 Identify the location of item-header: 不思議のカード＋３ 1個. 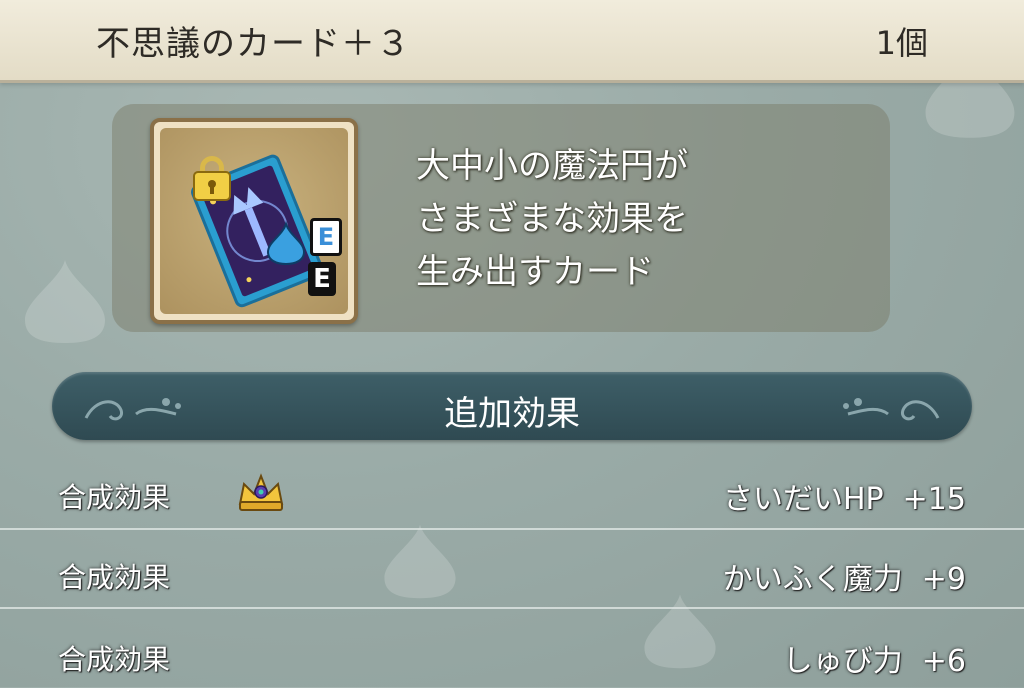
(512, 41).